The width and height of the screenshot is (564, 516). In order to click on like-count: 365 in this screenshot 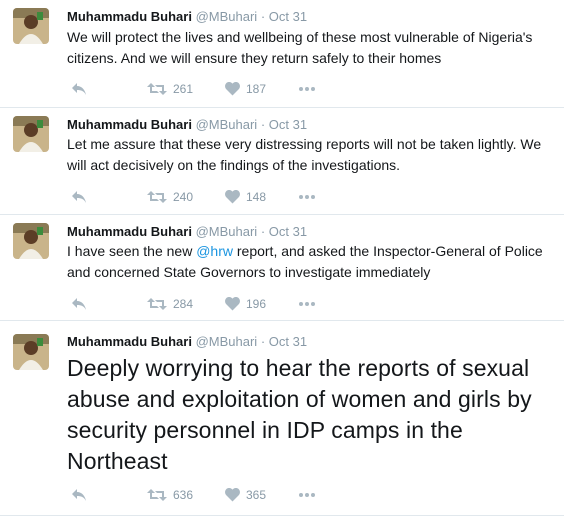, I will do `click(256, 495)`.